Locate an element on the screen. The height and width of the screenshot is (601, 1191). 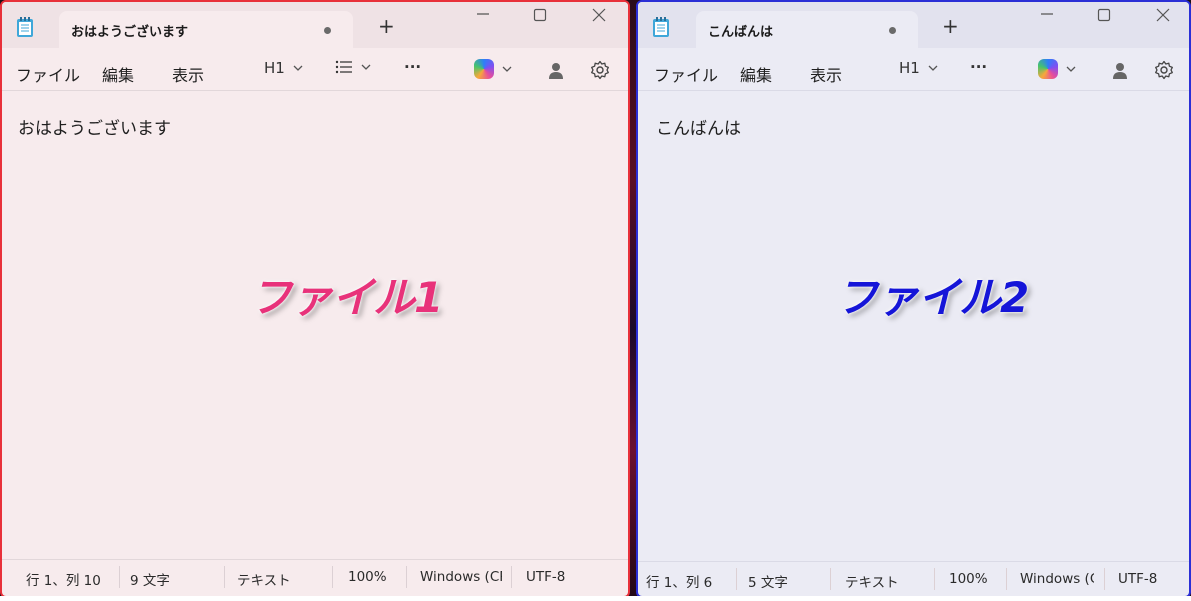
text-editor: こんばんは is located at coordinates (698, 126).